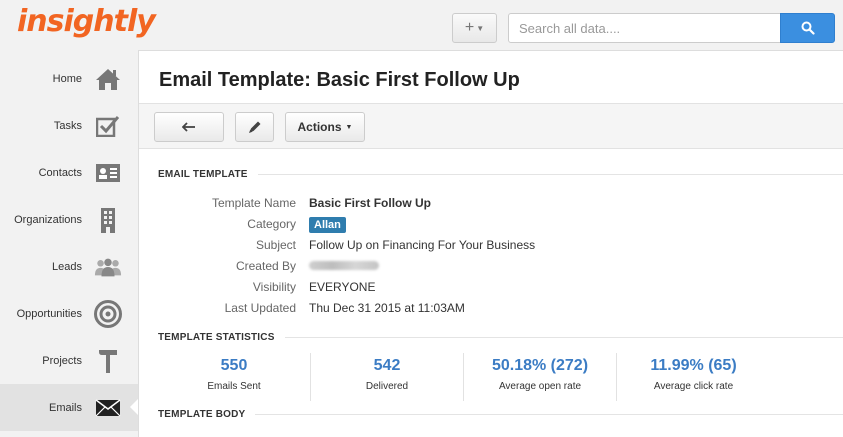 The width and height of the screenshot is (843, 437). Describe the element at coordinates (342, 286) in the screenshot. I see `visibility-value: EVERYONE` at that location.